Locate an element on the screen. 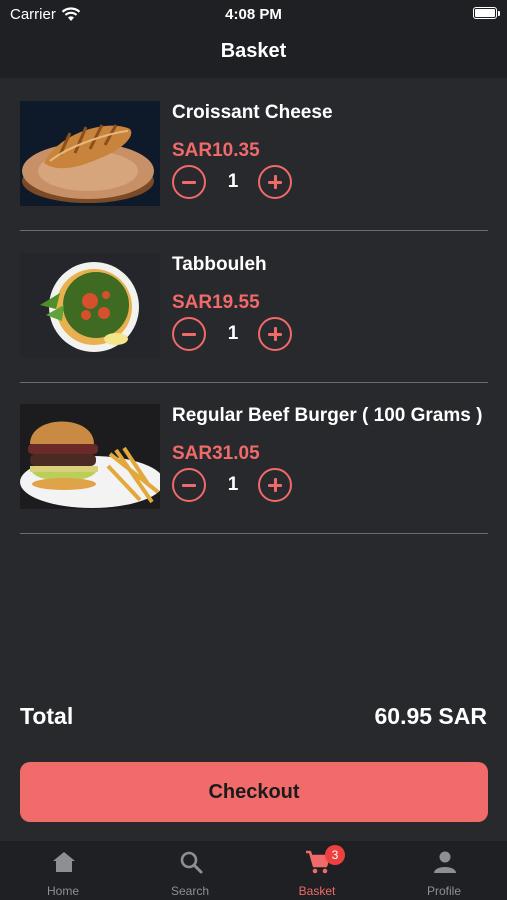 This screenshot has width=507, height=900. item-price: SAR19.55 is located at coordinates (216, 302).